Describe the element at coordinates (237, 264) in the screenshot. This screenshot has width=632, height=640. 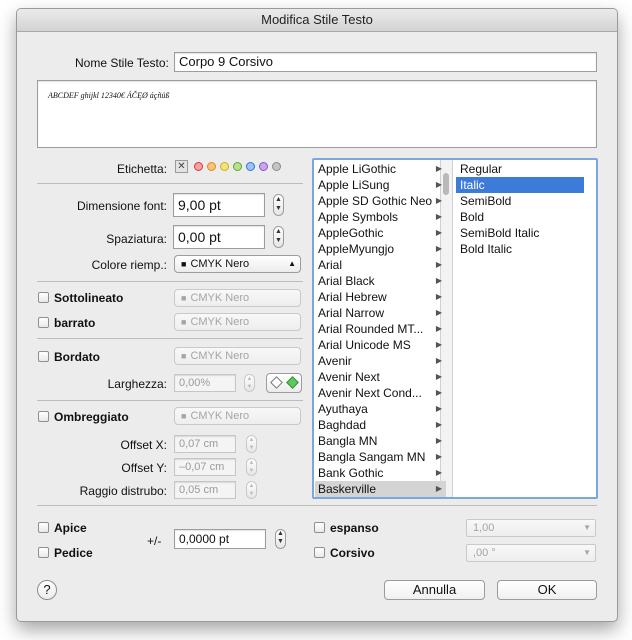
I see `fill-color-popup: ■ CMYK Nero ▲` at that location.